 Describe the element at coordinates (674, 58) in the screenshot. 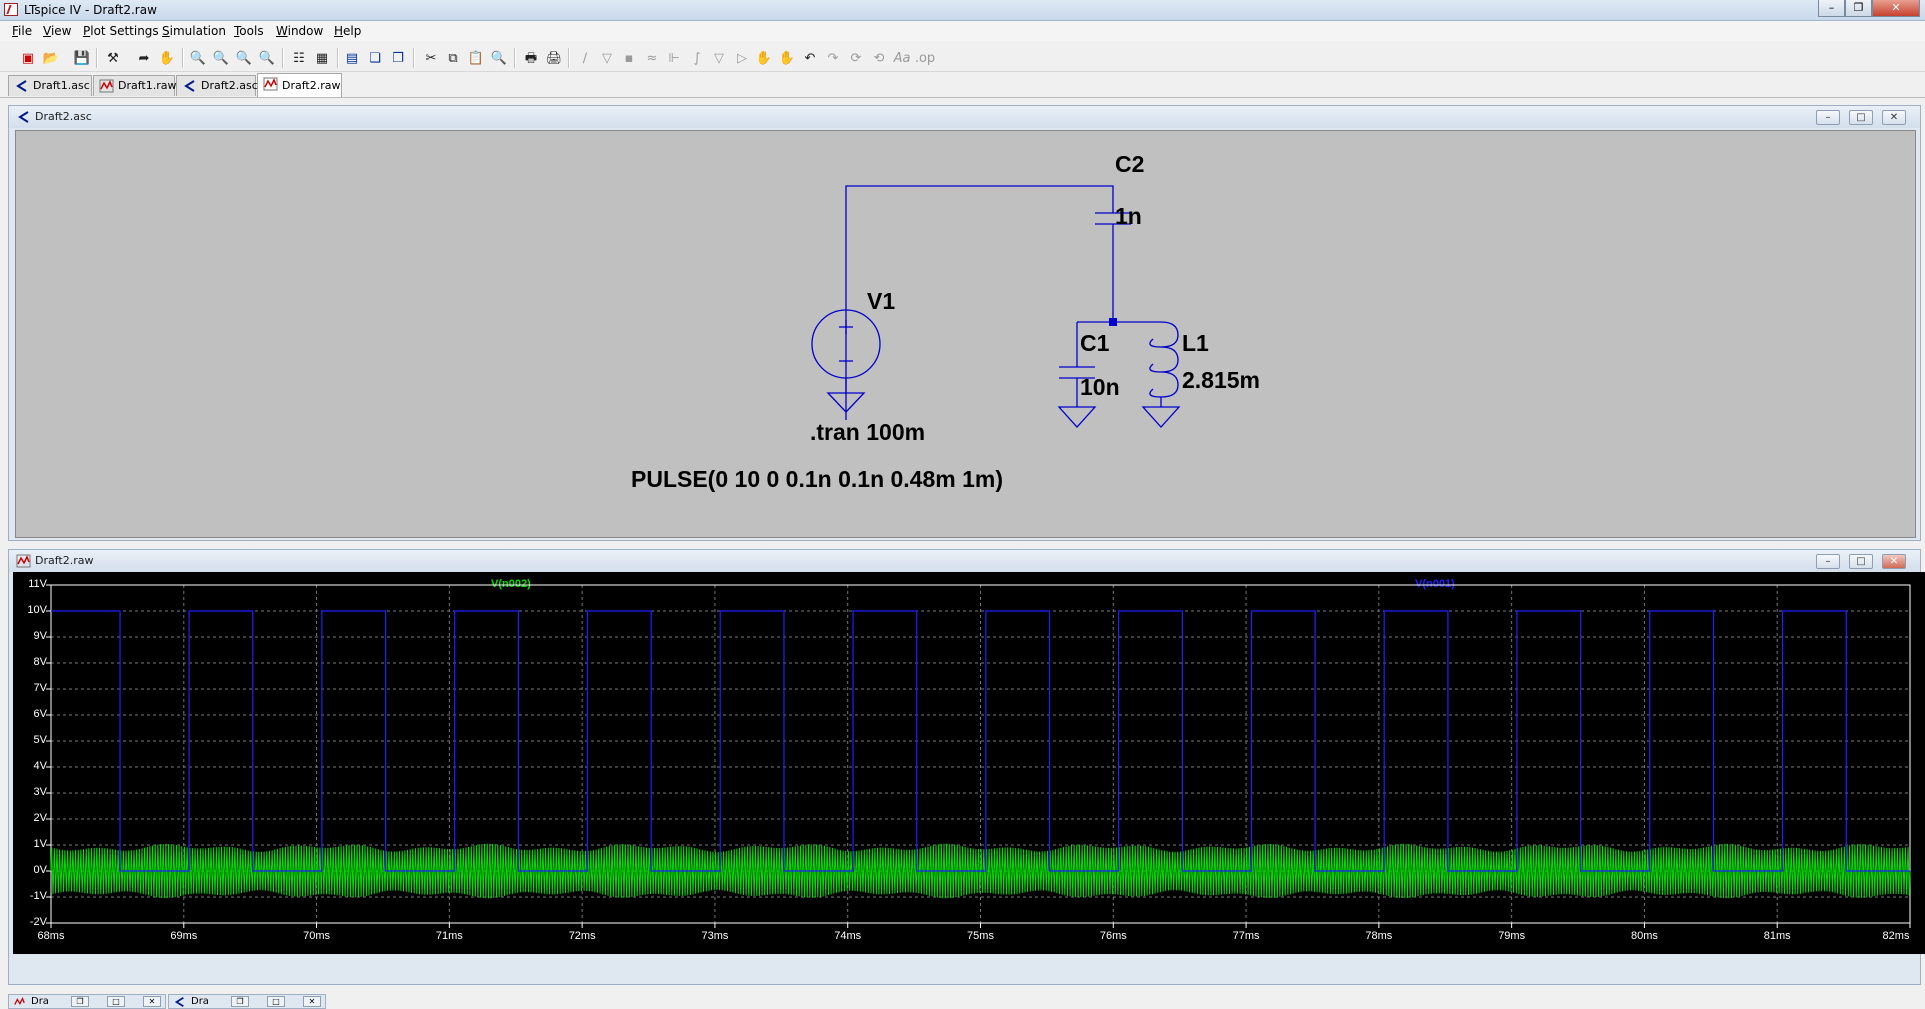

I see `capacitor-icon: ⊩` at that location.